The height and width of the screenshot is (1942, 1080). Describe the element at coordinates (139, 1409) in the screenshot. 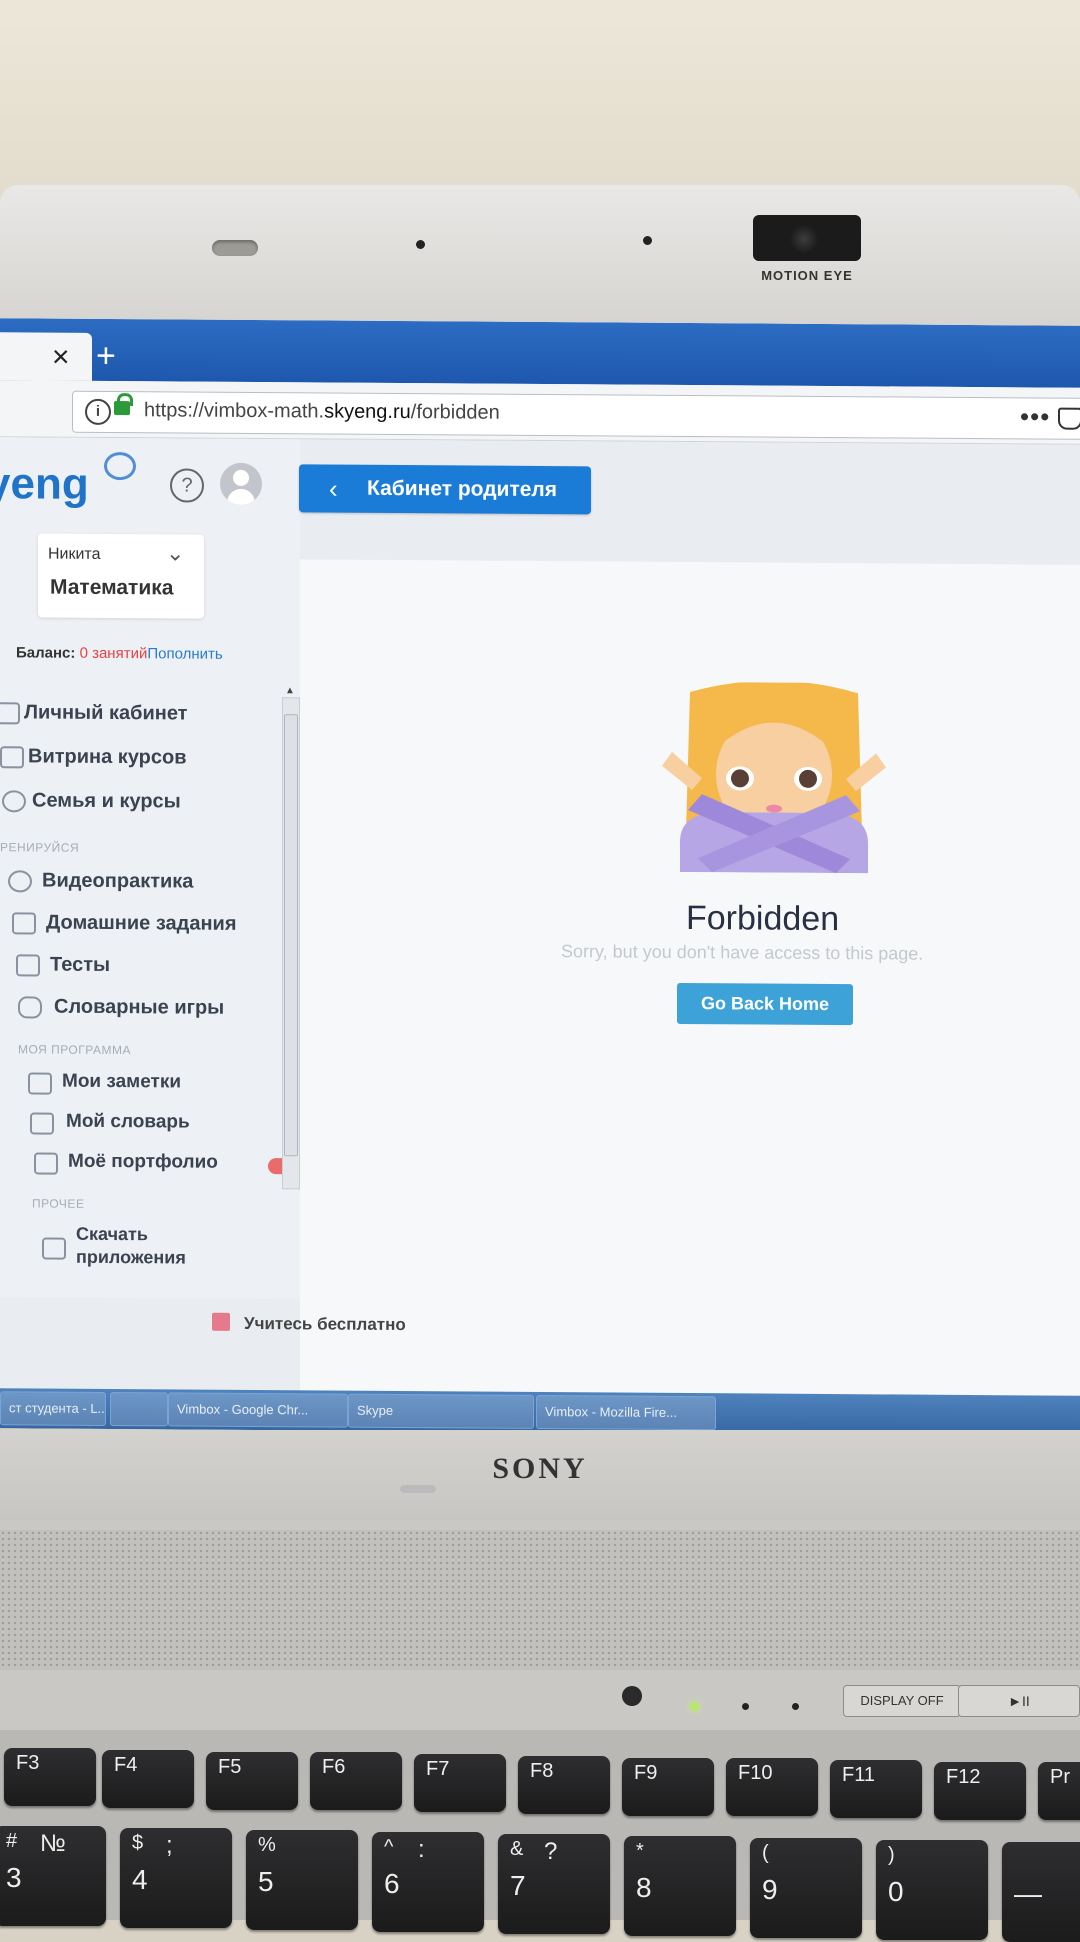

I see `taskbar-item-explorer` at that location.